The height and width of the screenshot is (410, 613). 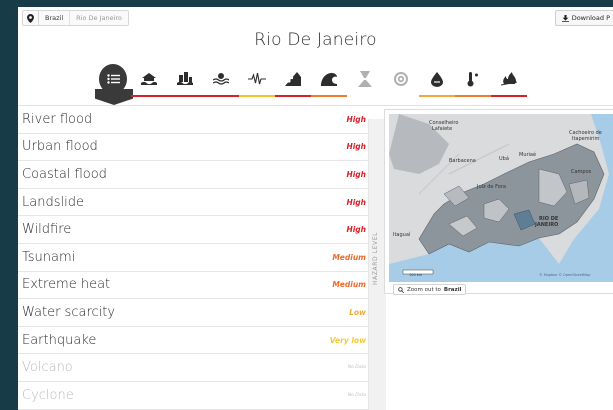 What do you see at coordinates (193, 286) in the screenshot?
I see `hazard-row: Extreme heat Medium` at bounding box center [193, 286].